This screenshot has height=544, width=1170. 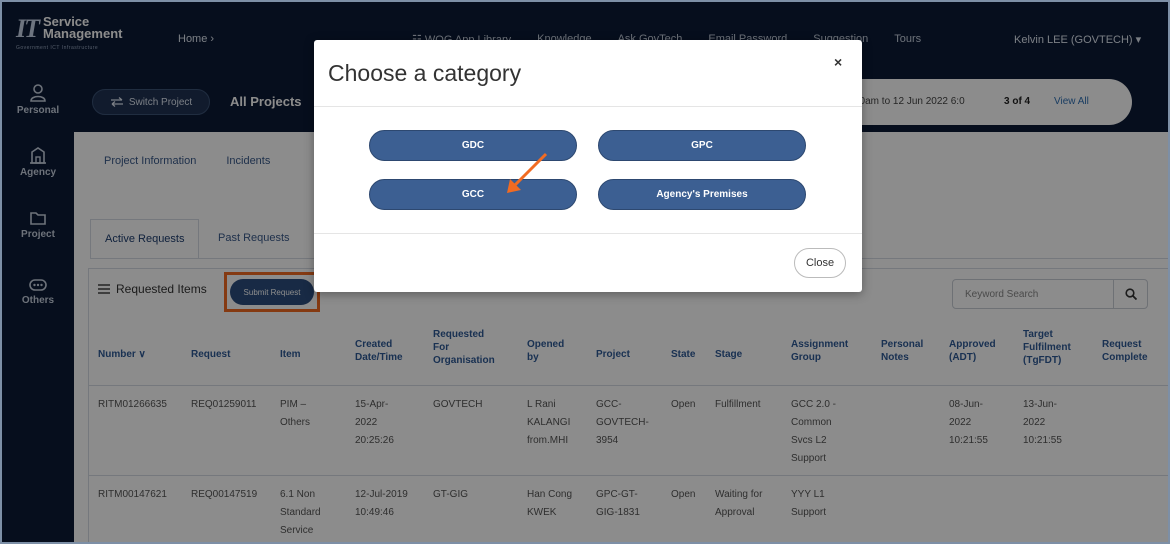 I want to click on close-button: Close, so click(x=820, y=263).